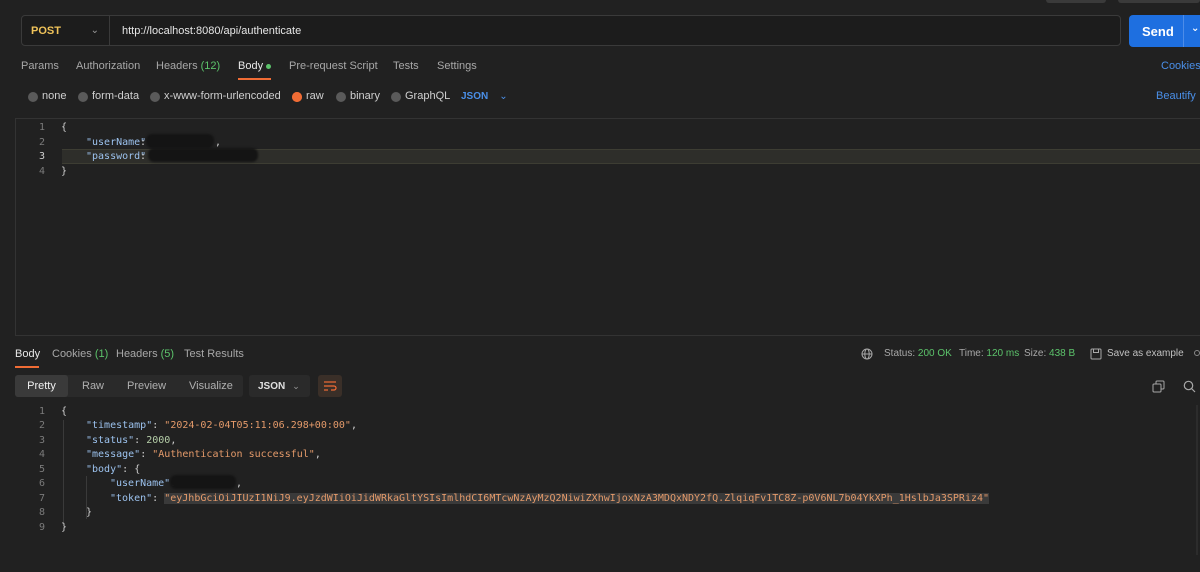 The image size is (1200, 572). I want to click on response-tab-headers-label: Headers, so click(137, 354).